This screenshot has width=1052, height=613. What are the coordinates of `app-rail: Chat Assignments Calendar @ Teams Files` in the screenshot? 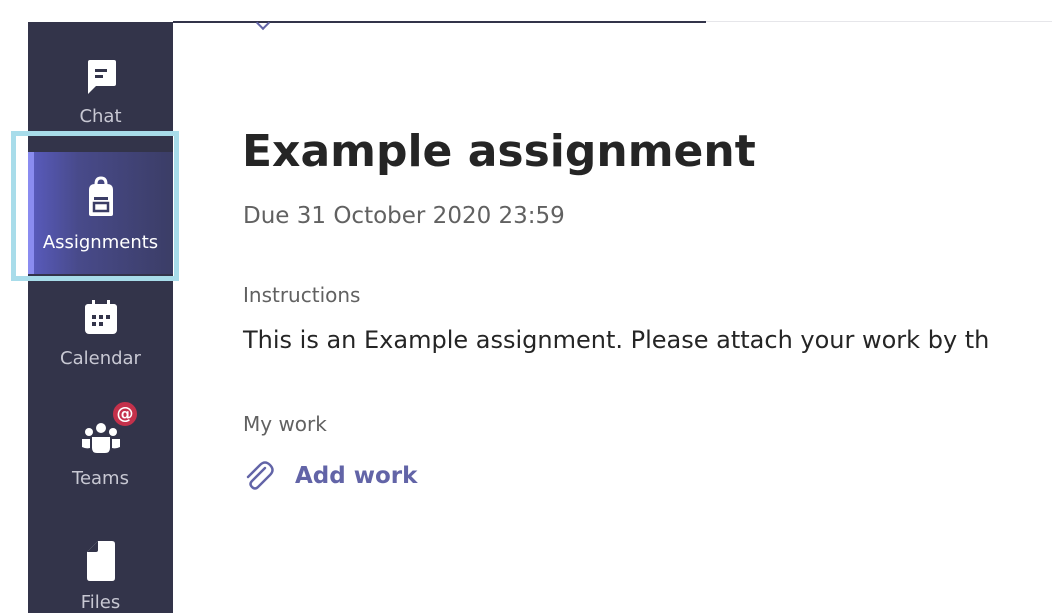 It's located at (100, 317).